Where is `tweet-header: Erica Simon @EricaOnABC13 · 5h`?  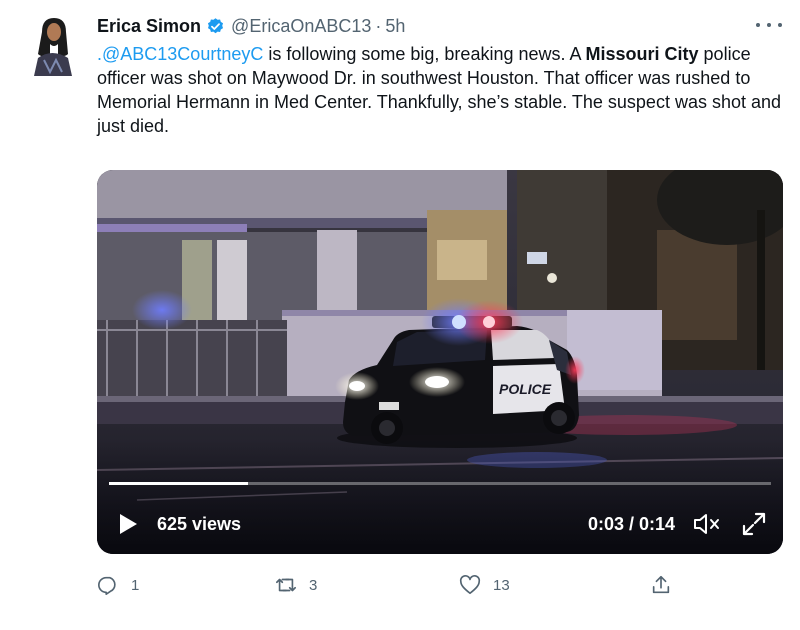
tweet-header: Erica Simon @EricaOnABC13 · 5h is located at coordinates (251, 26).